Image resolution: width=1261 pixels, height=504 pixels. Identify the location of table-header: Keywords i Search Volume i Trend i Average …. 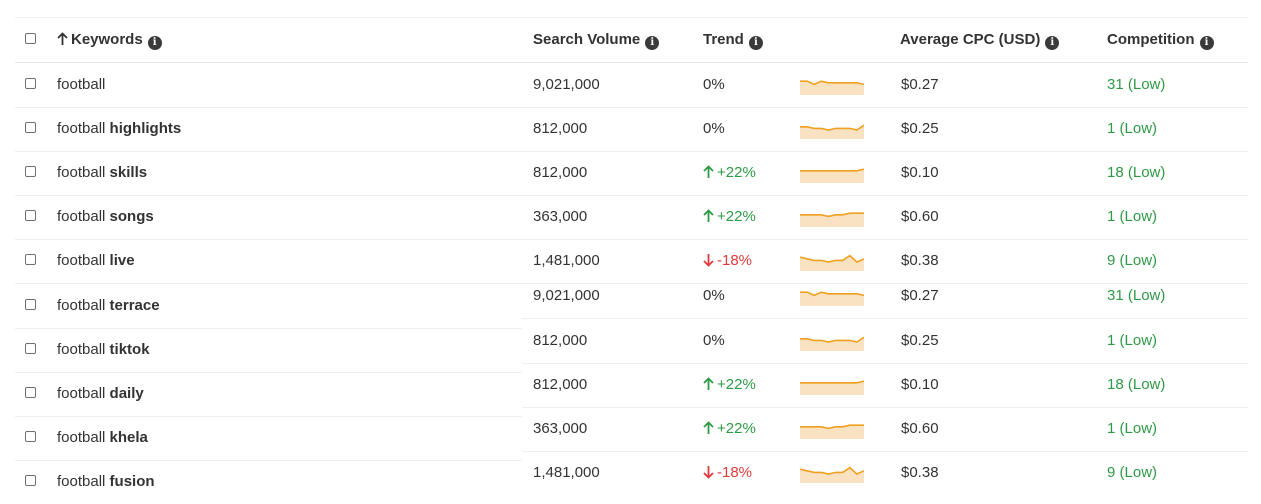
(631, 40).